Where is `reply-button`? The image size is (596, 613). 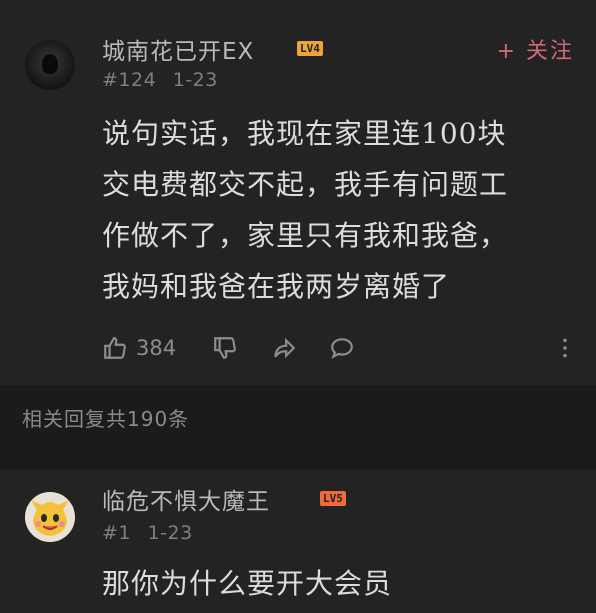 reply-button is located at coordinates (342, 348).